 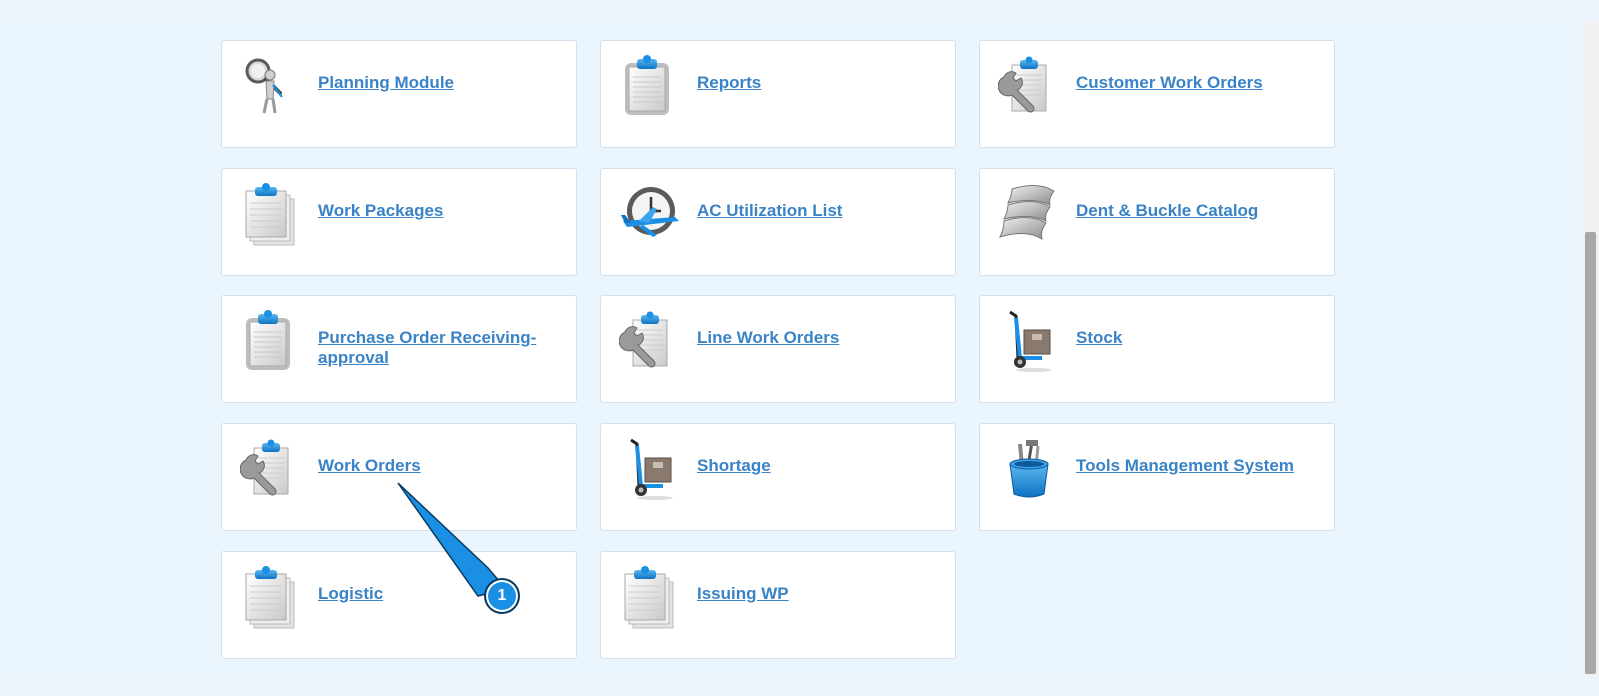 What do you see at coordinates (433, 348) in the screenshot?
I see `tile-label: Purchase Order Receiving-approval` at bounding box center [433, 348].